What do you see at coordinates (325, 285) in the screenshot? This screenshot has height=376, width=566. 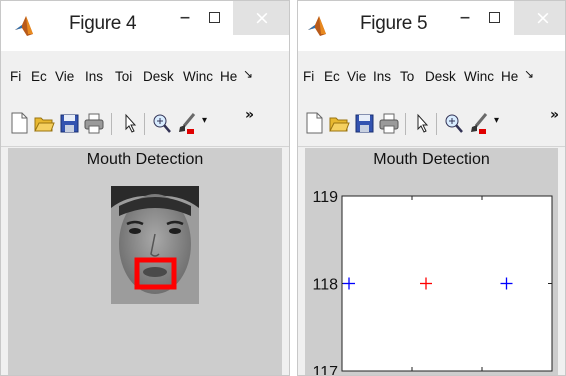 I see `y-tick-label: 118` at bounding box center [325, 285].